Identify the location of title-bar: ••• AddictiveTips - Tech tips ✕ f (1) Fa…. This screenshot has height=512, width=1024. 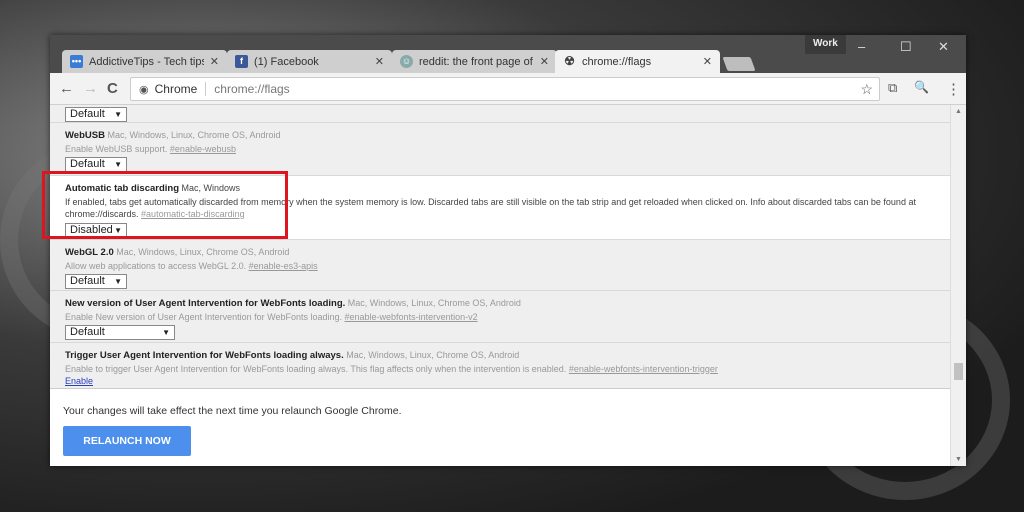
(508, 54).